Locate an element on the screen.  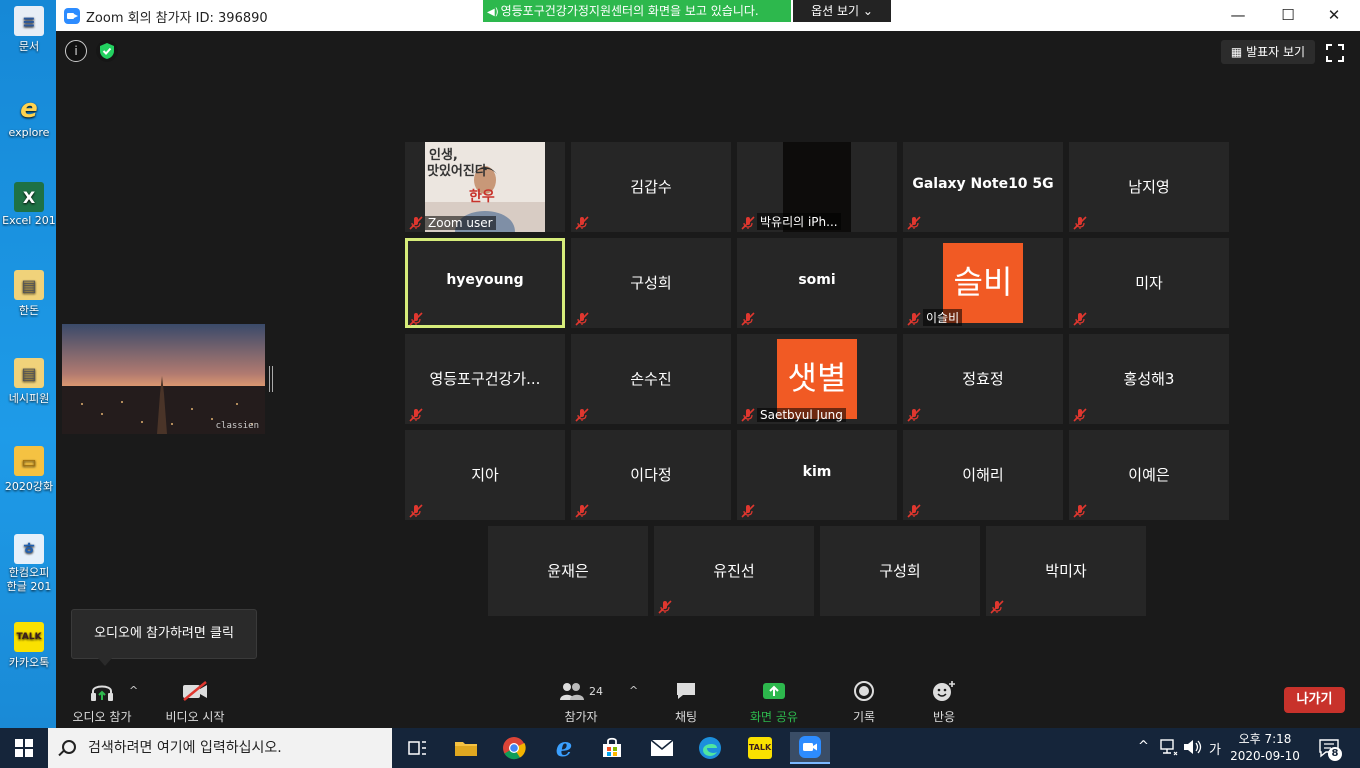
edge-icon is located at coordinates (710, 748).